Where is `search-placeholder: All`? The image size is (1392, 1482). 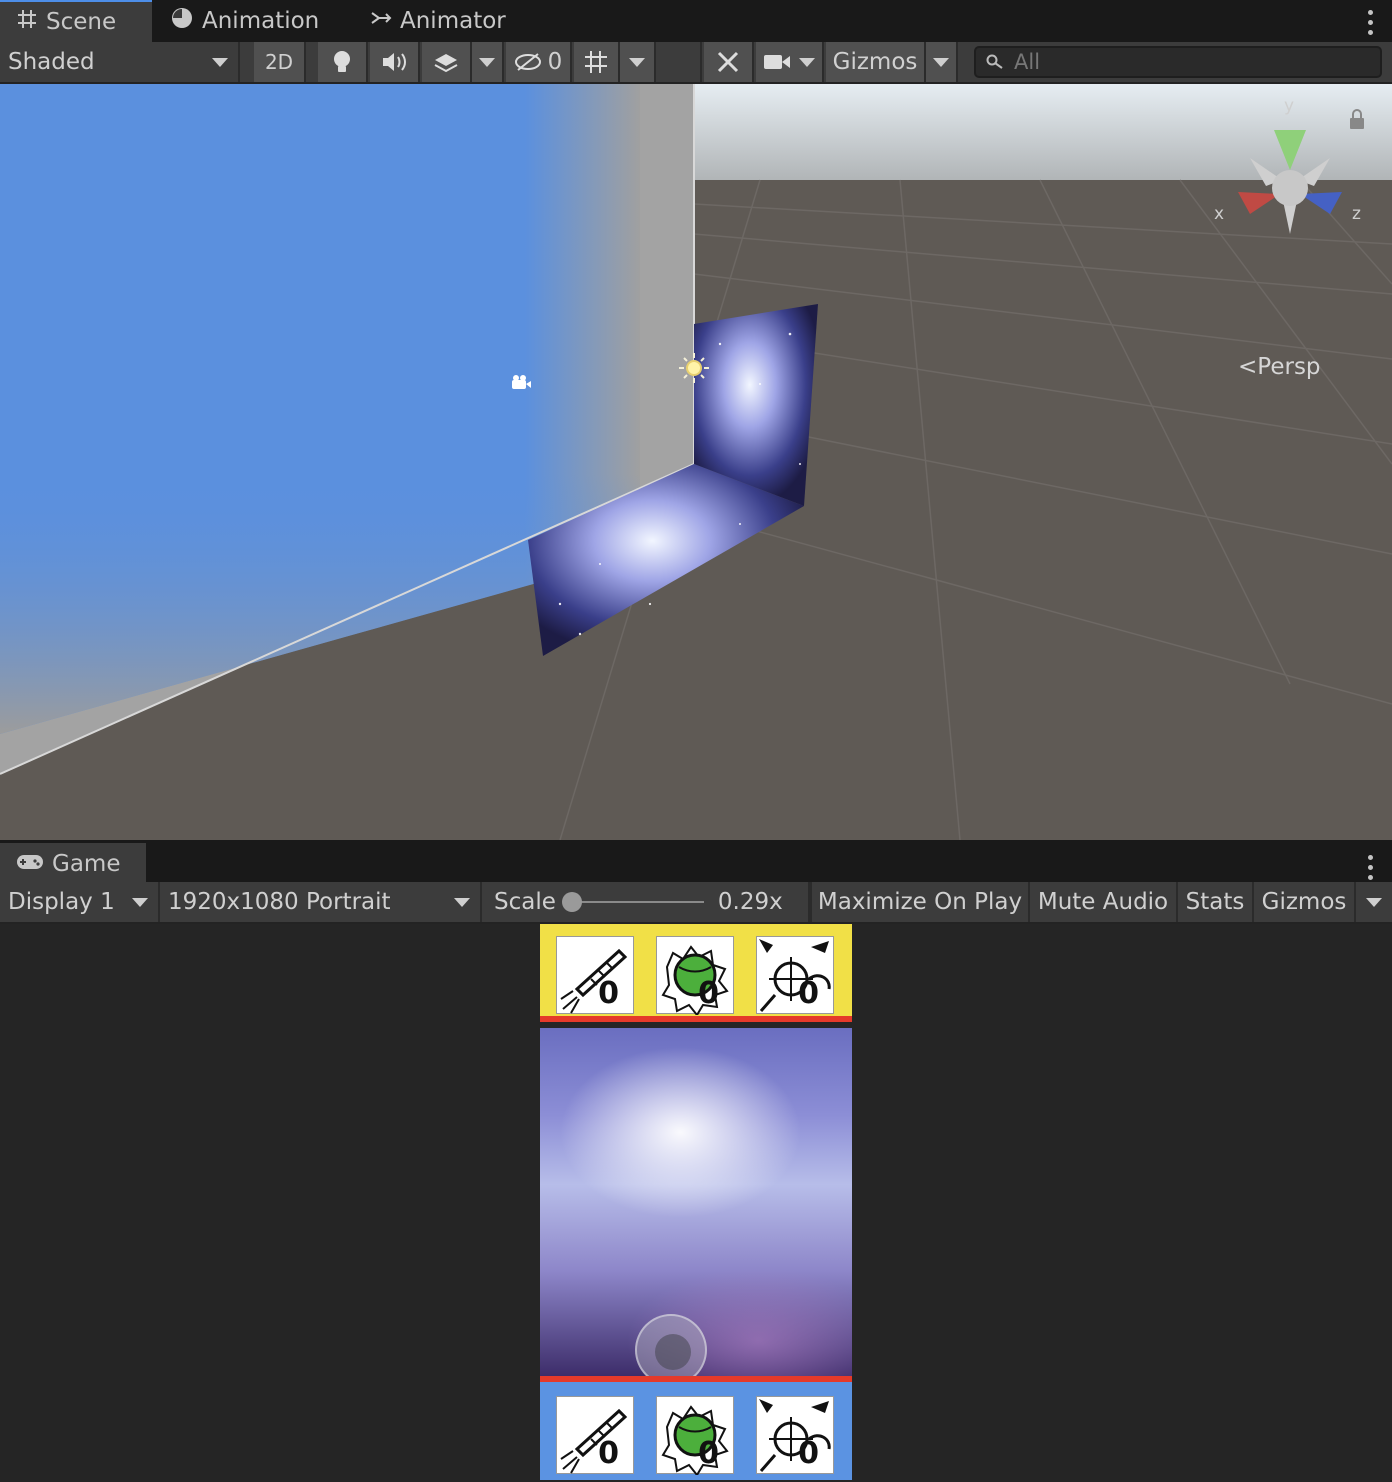 search-placeholder: All is located at coordinates (1027, 62).